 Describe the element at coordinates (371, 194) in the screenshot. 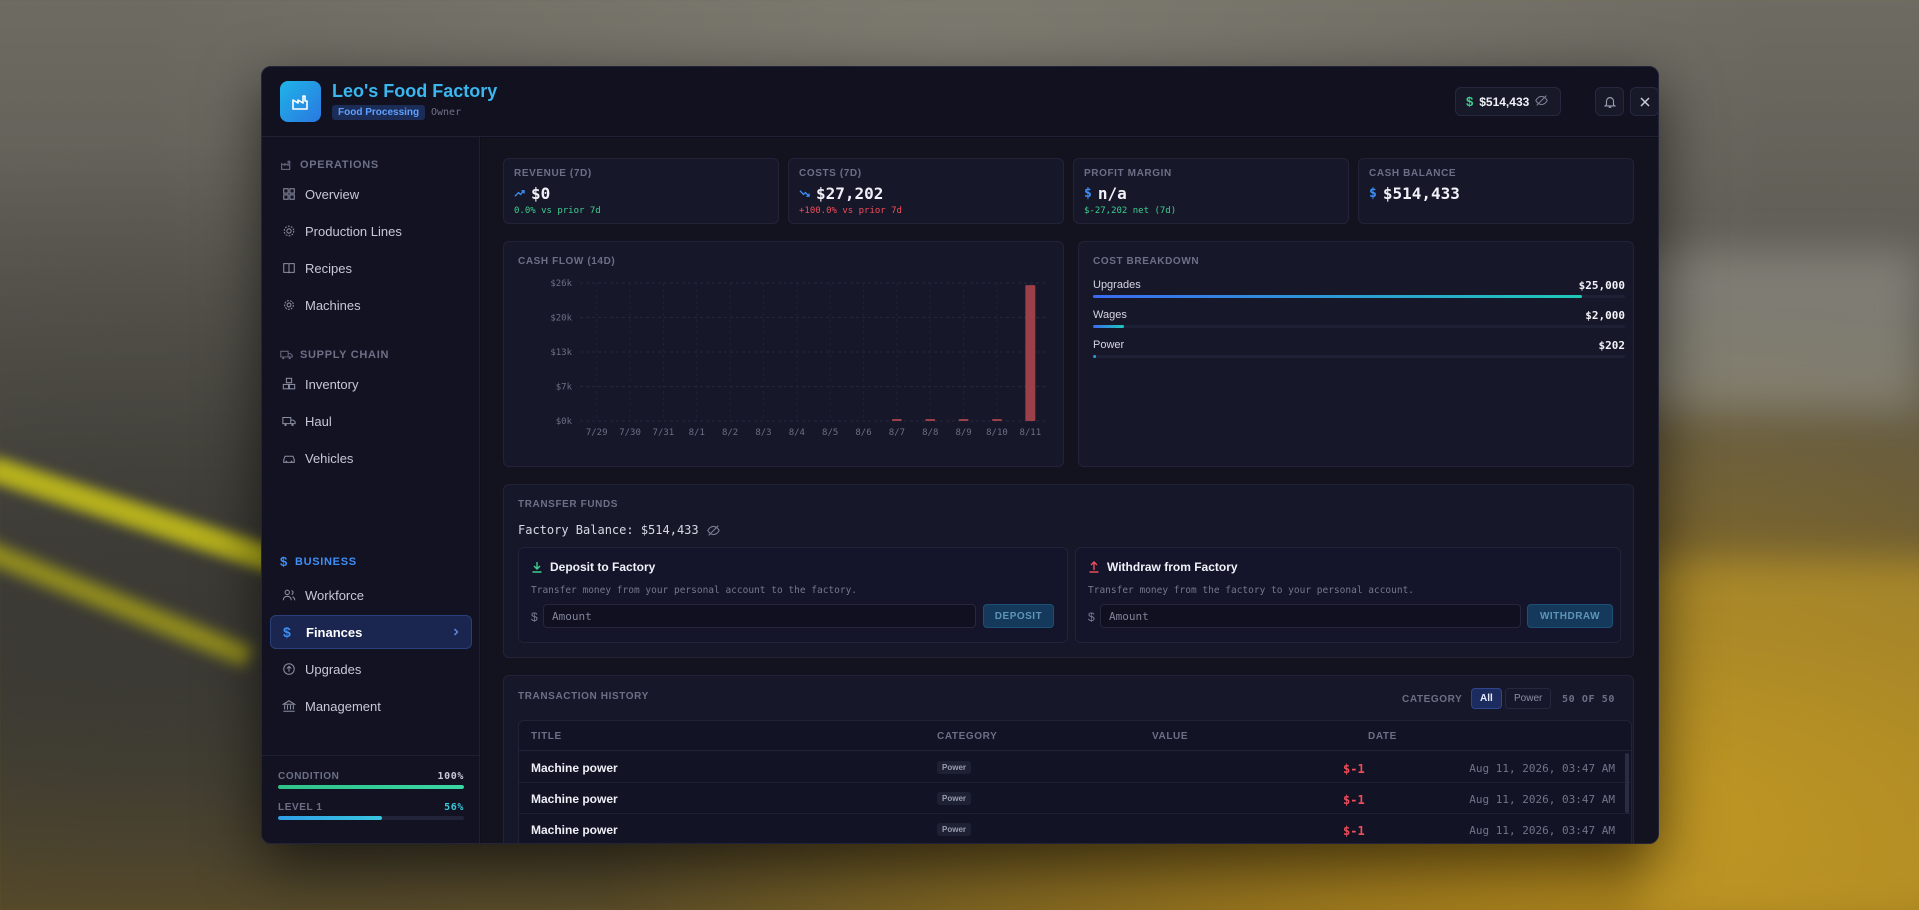

I see `sidebar-item-overview: Overview` at that location.